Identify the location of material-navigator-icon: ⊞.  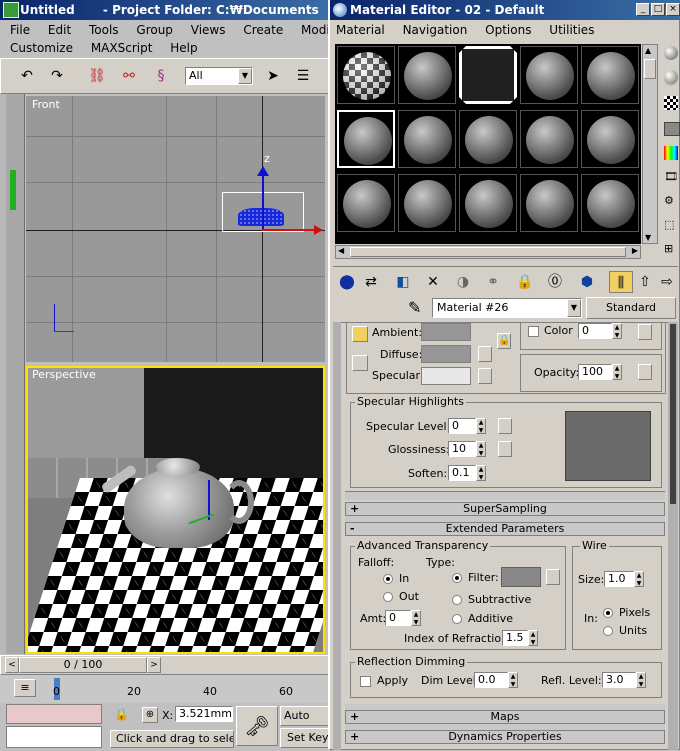
(671, 249).